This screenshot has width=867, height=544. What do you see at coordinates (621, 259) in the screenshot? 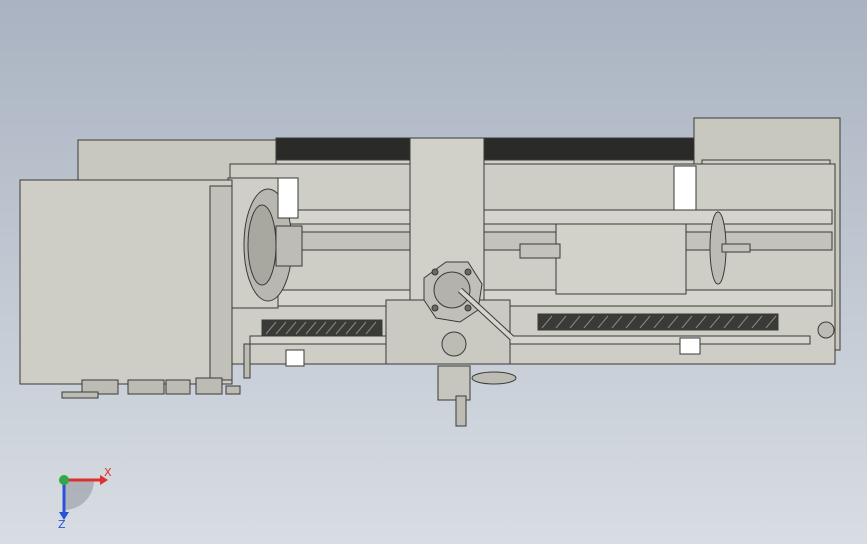
I see `tailstock-body` at bounding box center [621, 259].